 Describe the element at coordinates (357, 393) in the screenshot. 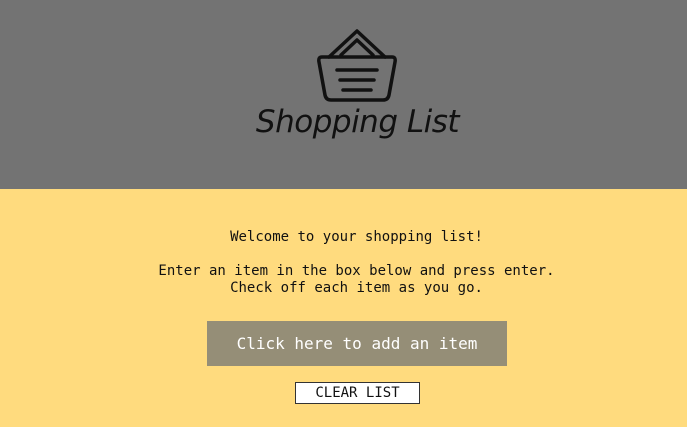

I see `clear-list-button: CLEAR LIST` at that location.